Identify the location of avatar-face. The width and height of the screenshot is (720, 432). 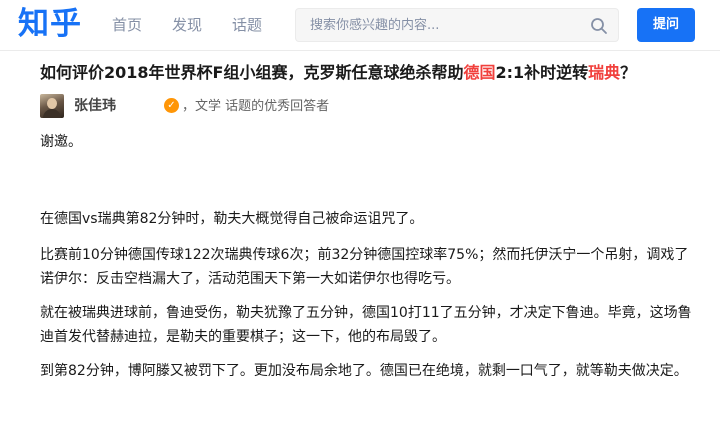
(52, 103).